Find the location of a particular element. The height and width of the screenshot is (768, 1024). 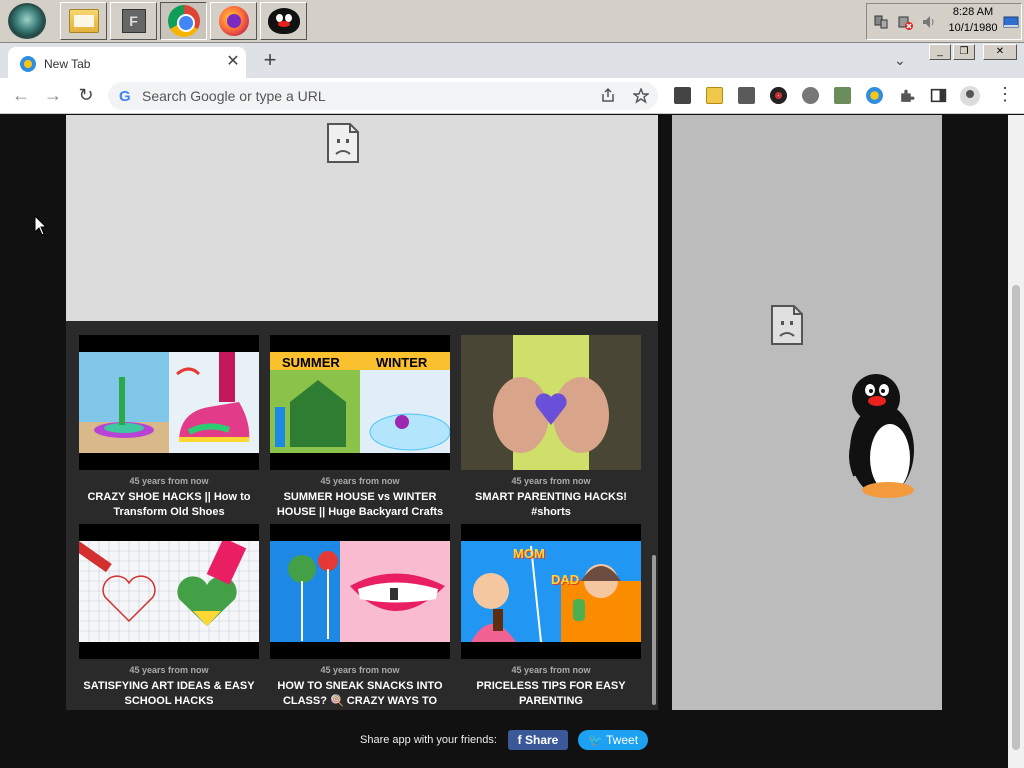

extension-3-icon is located at coordinates (746, 95).